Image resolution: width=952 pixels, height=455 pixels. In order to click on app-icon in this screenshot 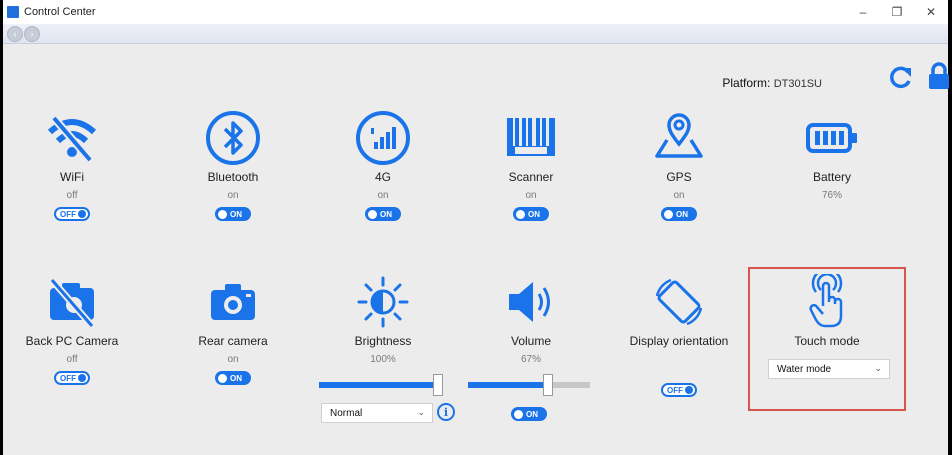, I will do `click(13, 12)`.